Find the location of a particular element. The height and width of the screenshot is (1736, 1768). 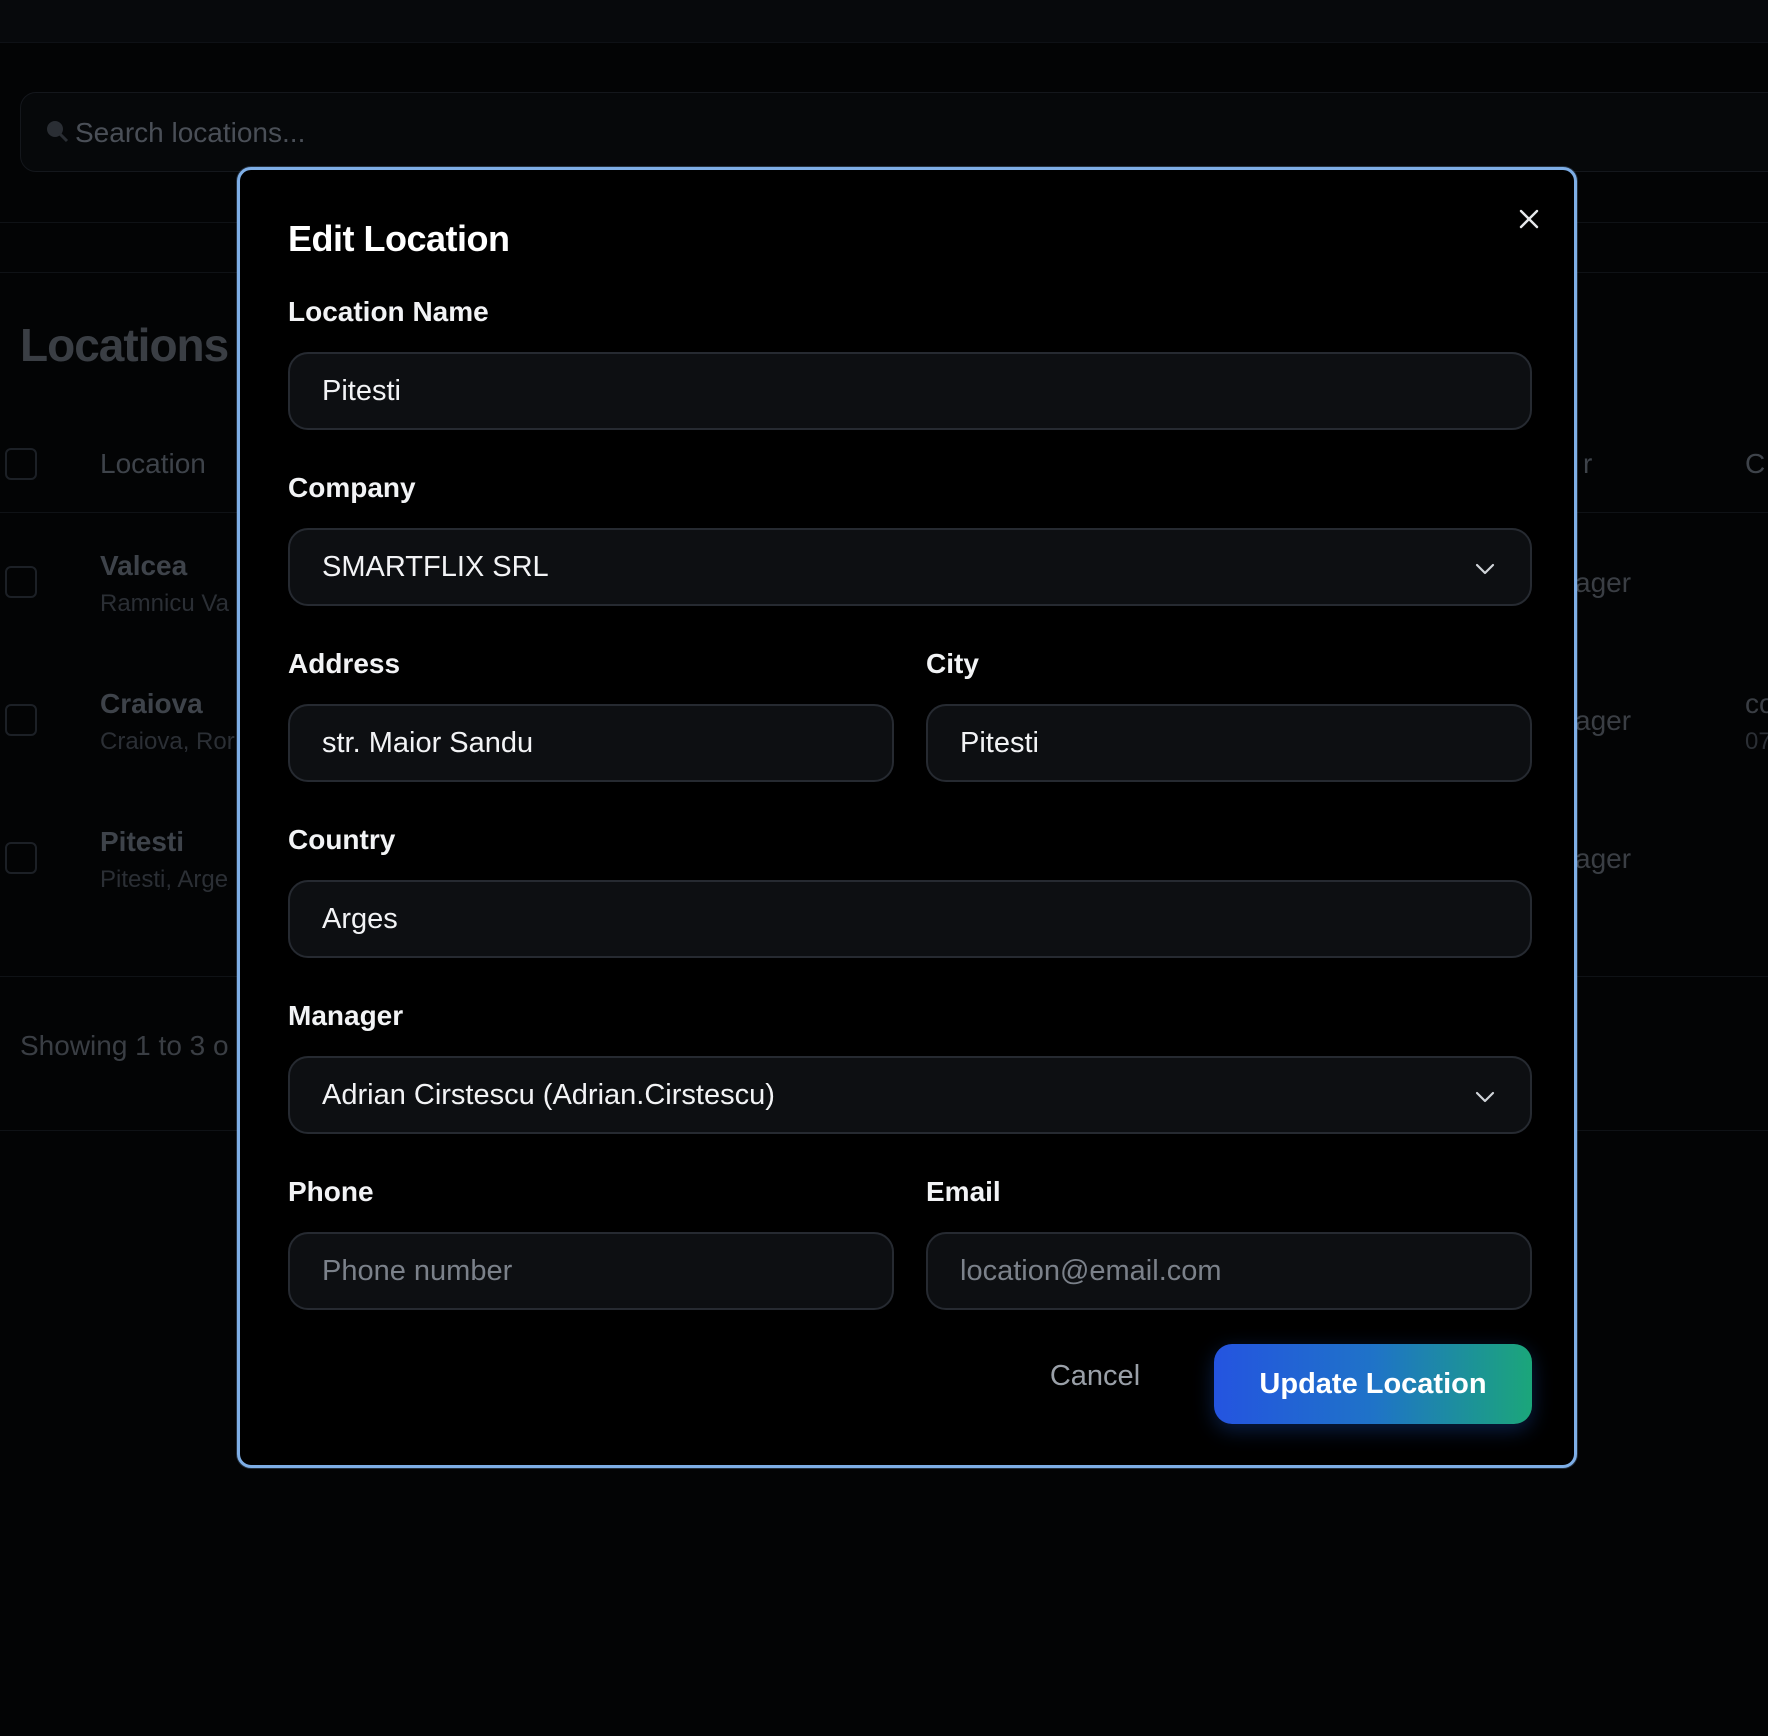

address-value: str. Maior Sandu is located at coordinates (428, 743).